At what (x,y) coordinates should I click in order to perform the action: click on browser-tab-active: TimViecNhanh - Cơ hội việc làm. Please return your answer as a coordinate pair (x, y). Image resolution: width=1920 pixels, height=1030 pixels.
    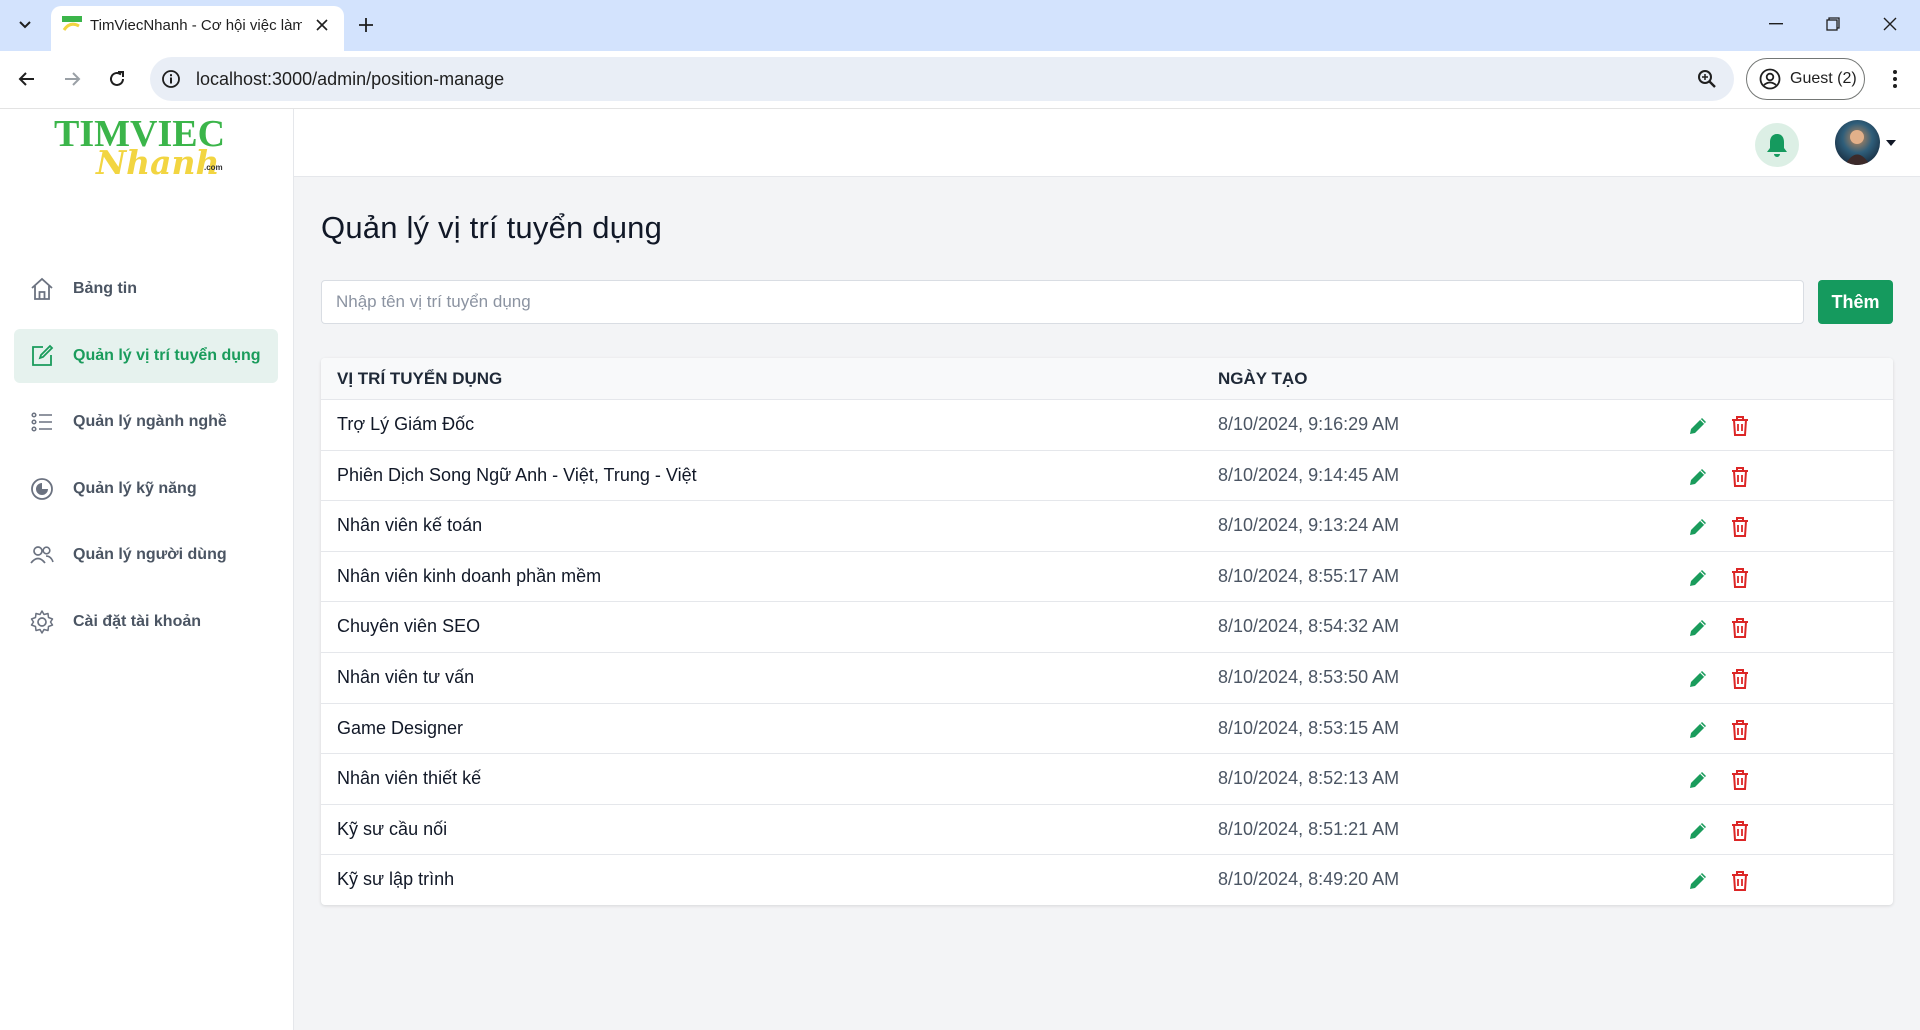
    Looking at the image, I should click on (197, 28).